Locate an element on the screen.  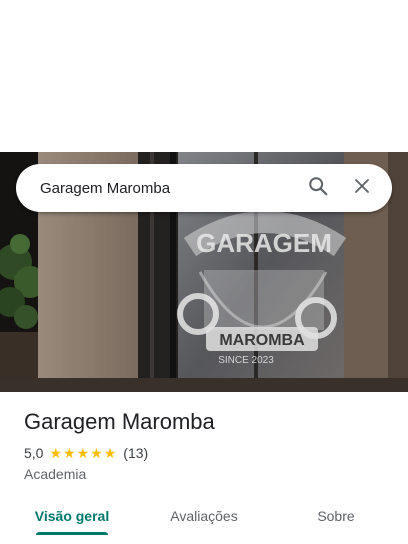
close-icon is located at coordinates (362, 188).